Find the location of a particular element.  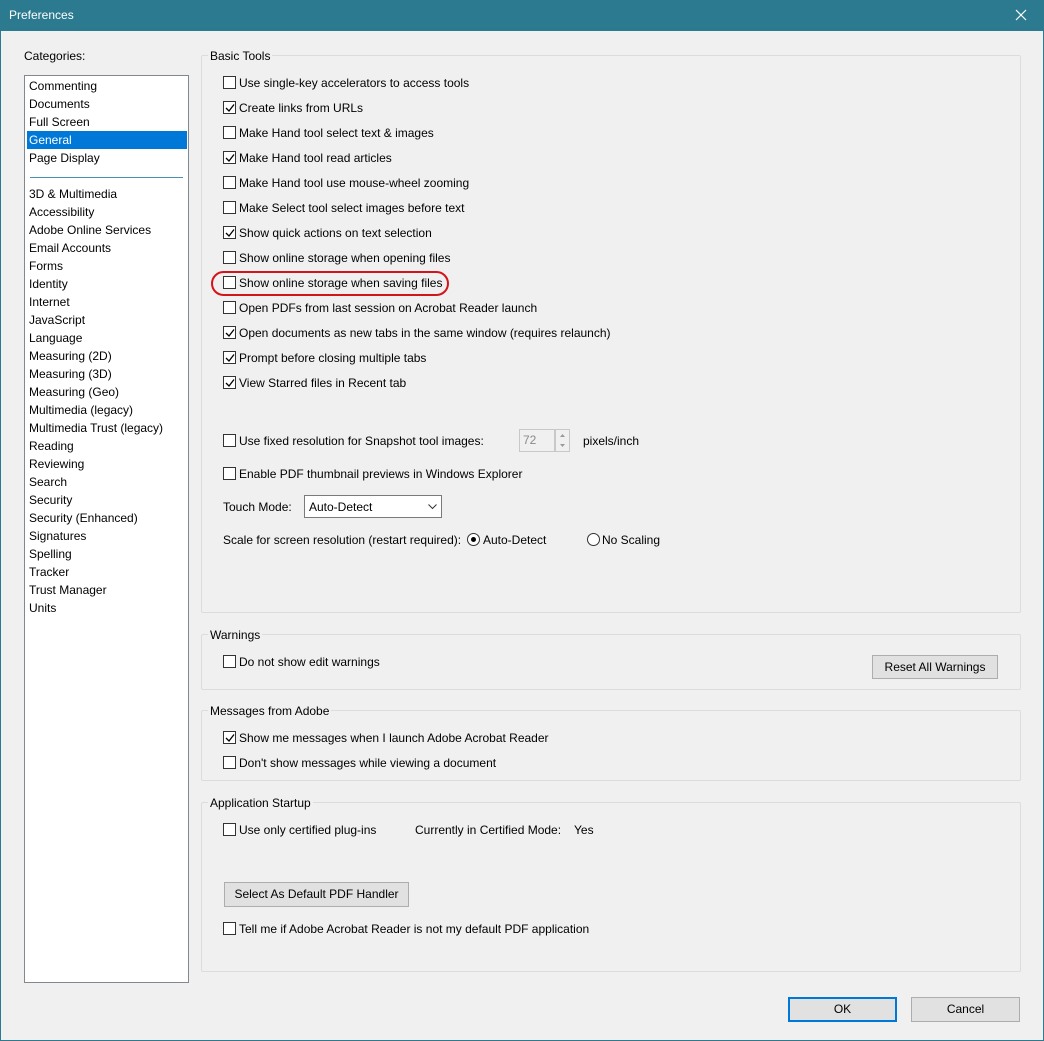

edit-warnings-checkbox is located at coordinates (229, 661).